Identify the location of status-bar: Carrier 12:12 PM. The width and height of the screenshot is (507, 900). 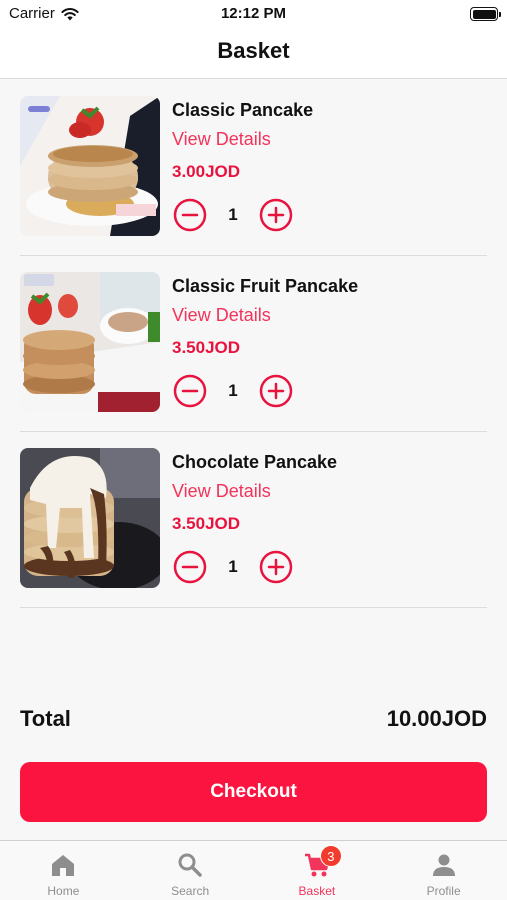
(253, 14).